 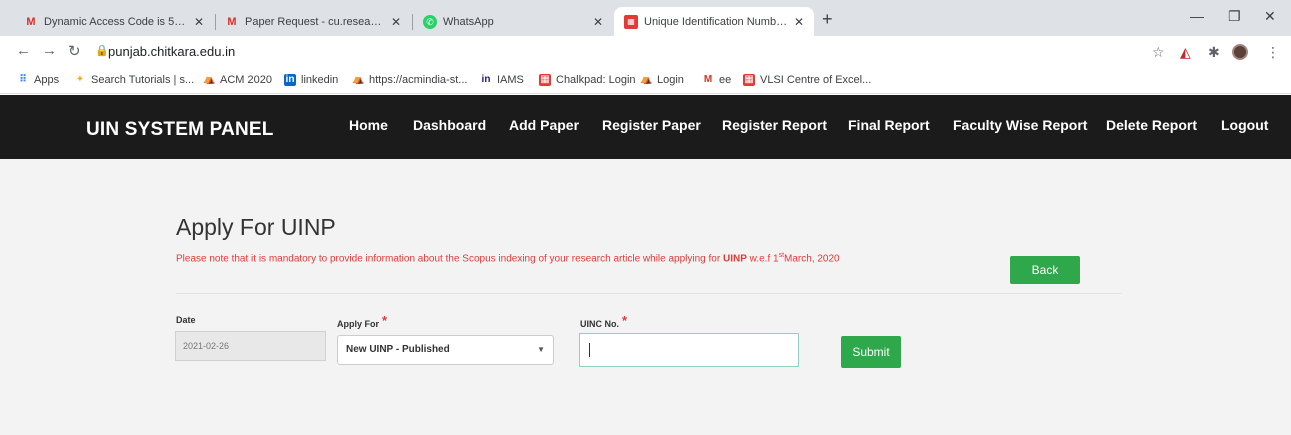 What do you see at coordinates (358, 324) in the screenshot?
I see `apply-for-label-text: Apply For` at bounding box center [358, 324].